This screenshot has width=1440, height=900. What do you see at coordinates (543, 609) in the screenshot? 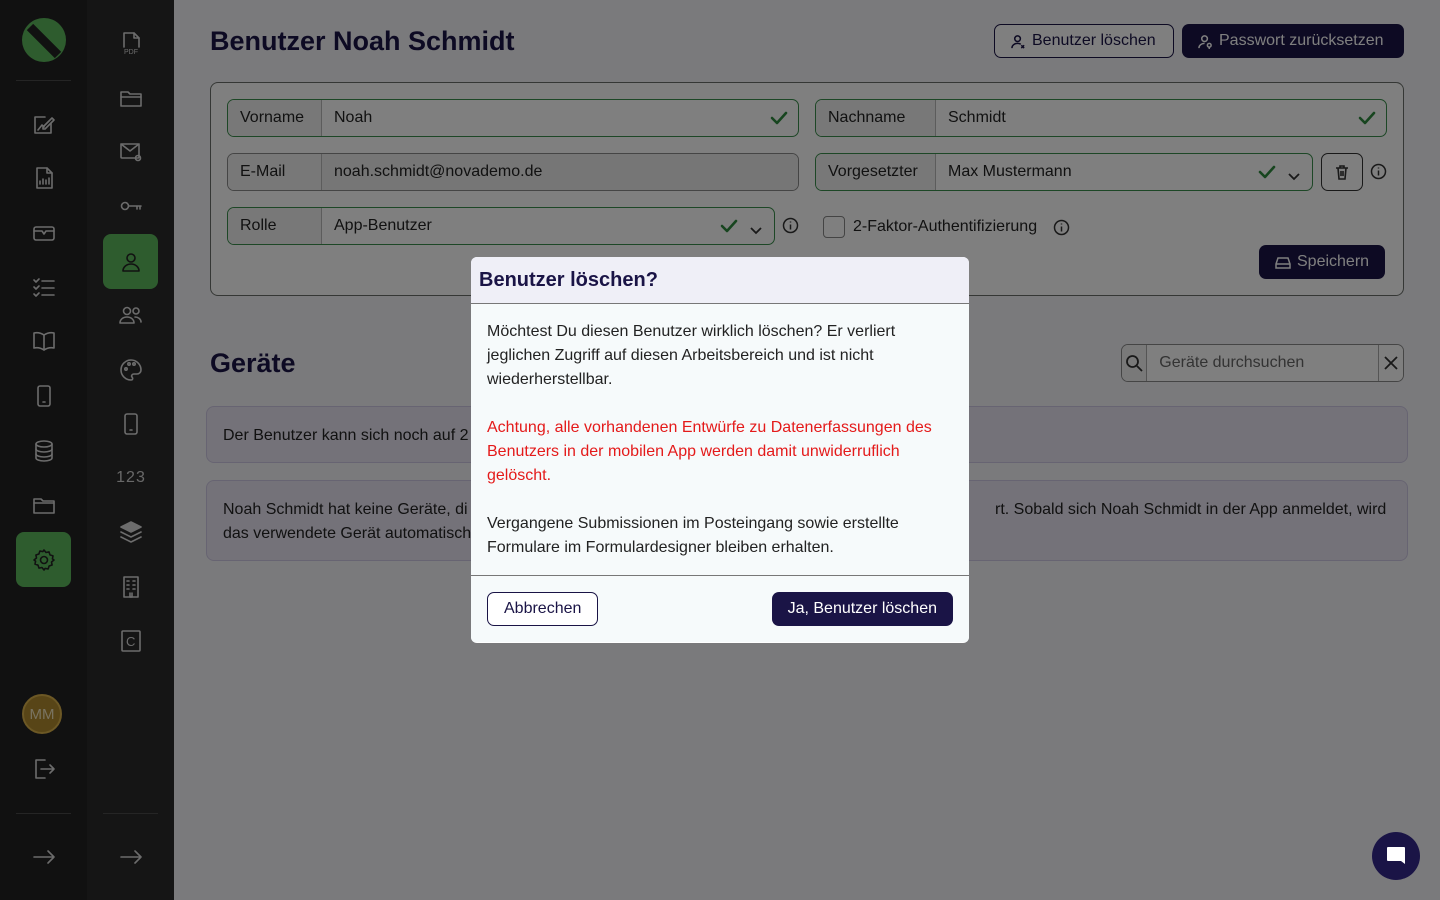
I see `cancel-button: Abbrechen` at bounding box center [543, 609].